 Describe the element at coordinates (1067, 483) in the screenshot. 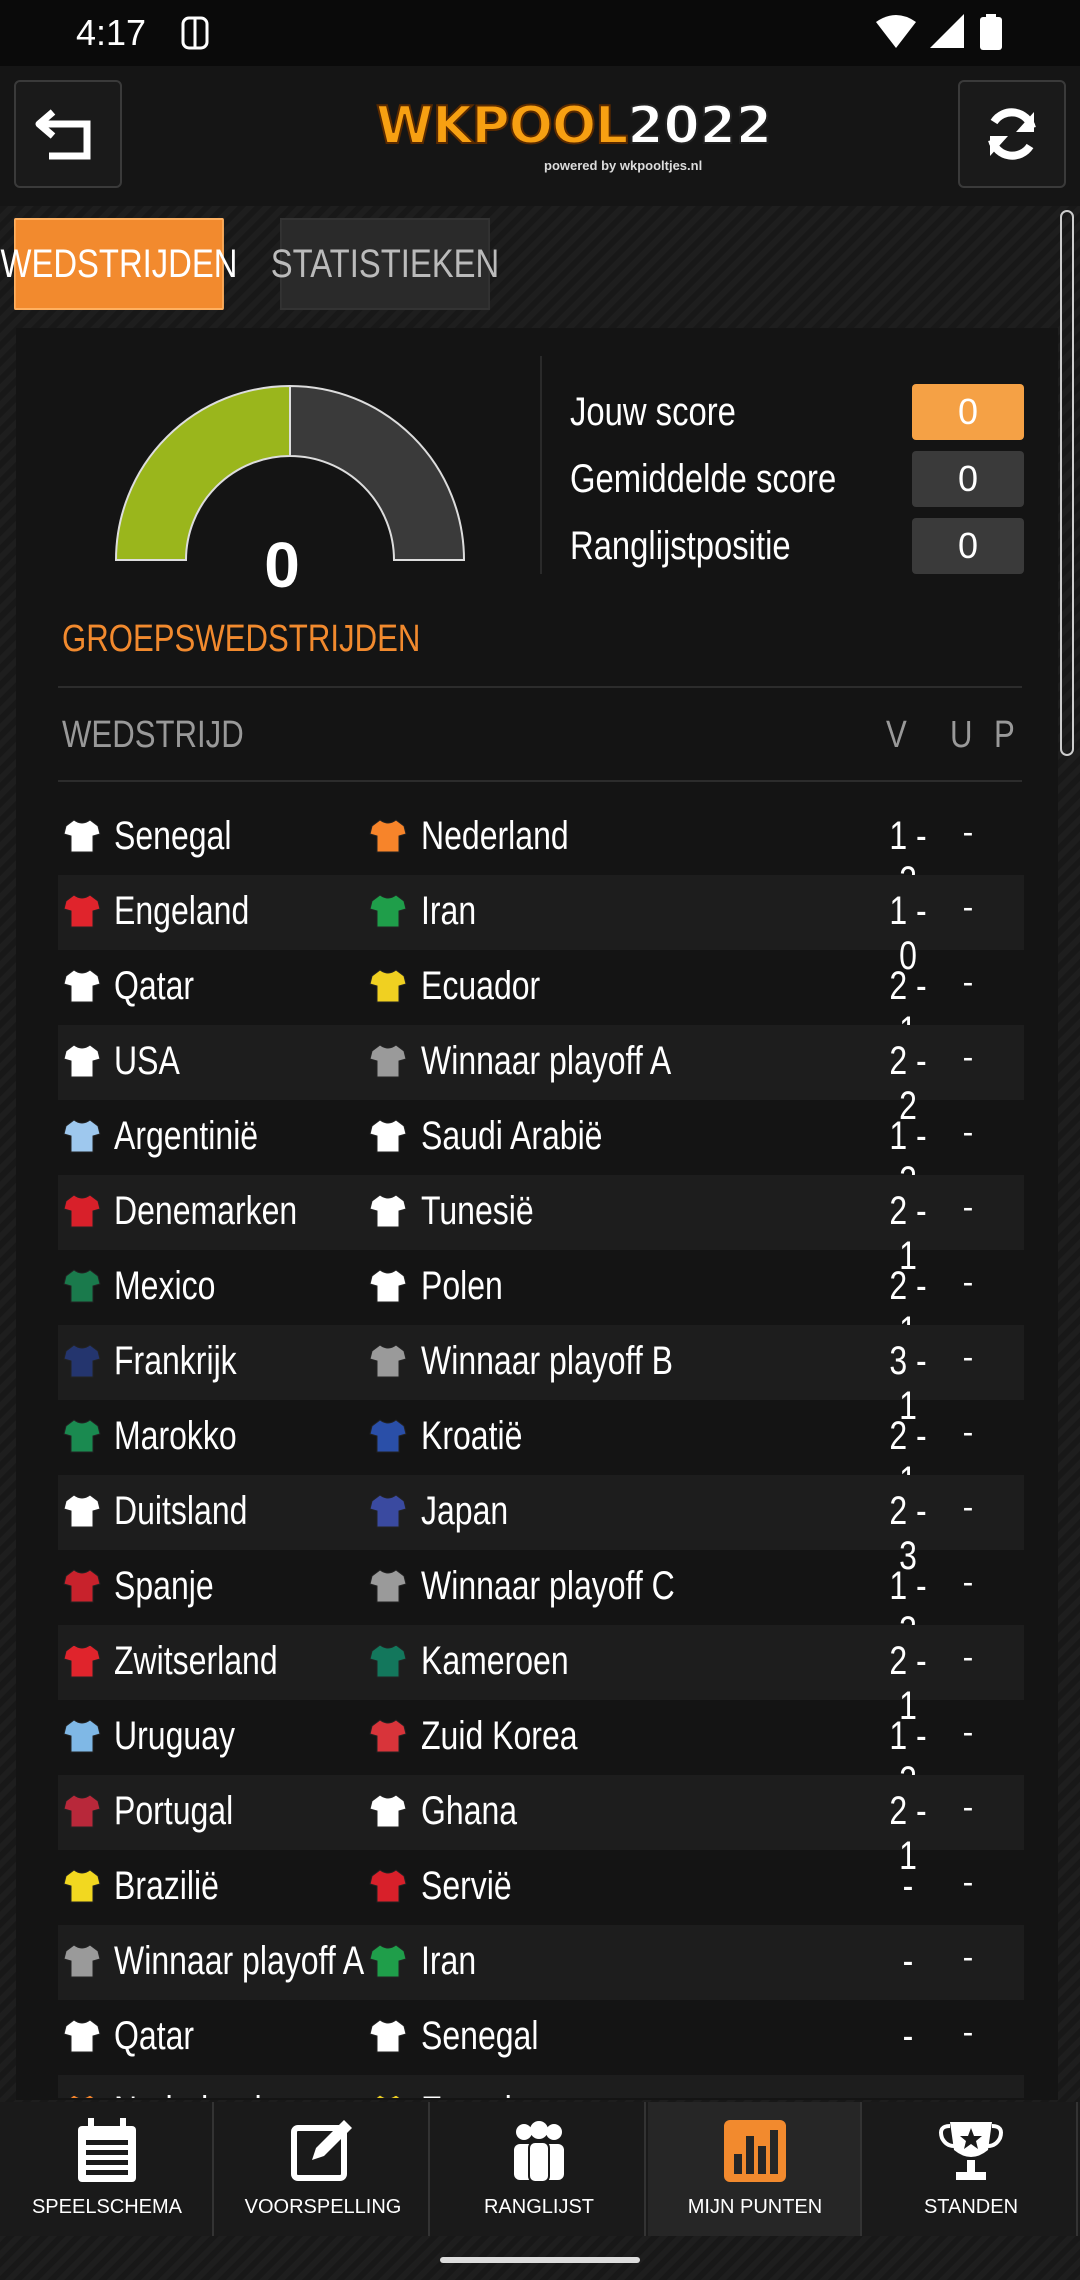

I see `scrollbar` at that location.